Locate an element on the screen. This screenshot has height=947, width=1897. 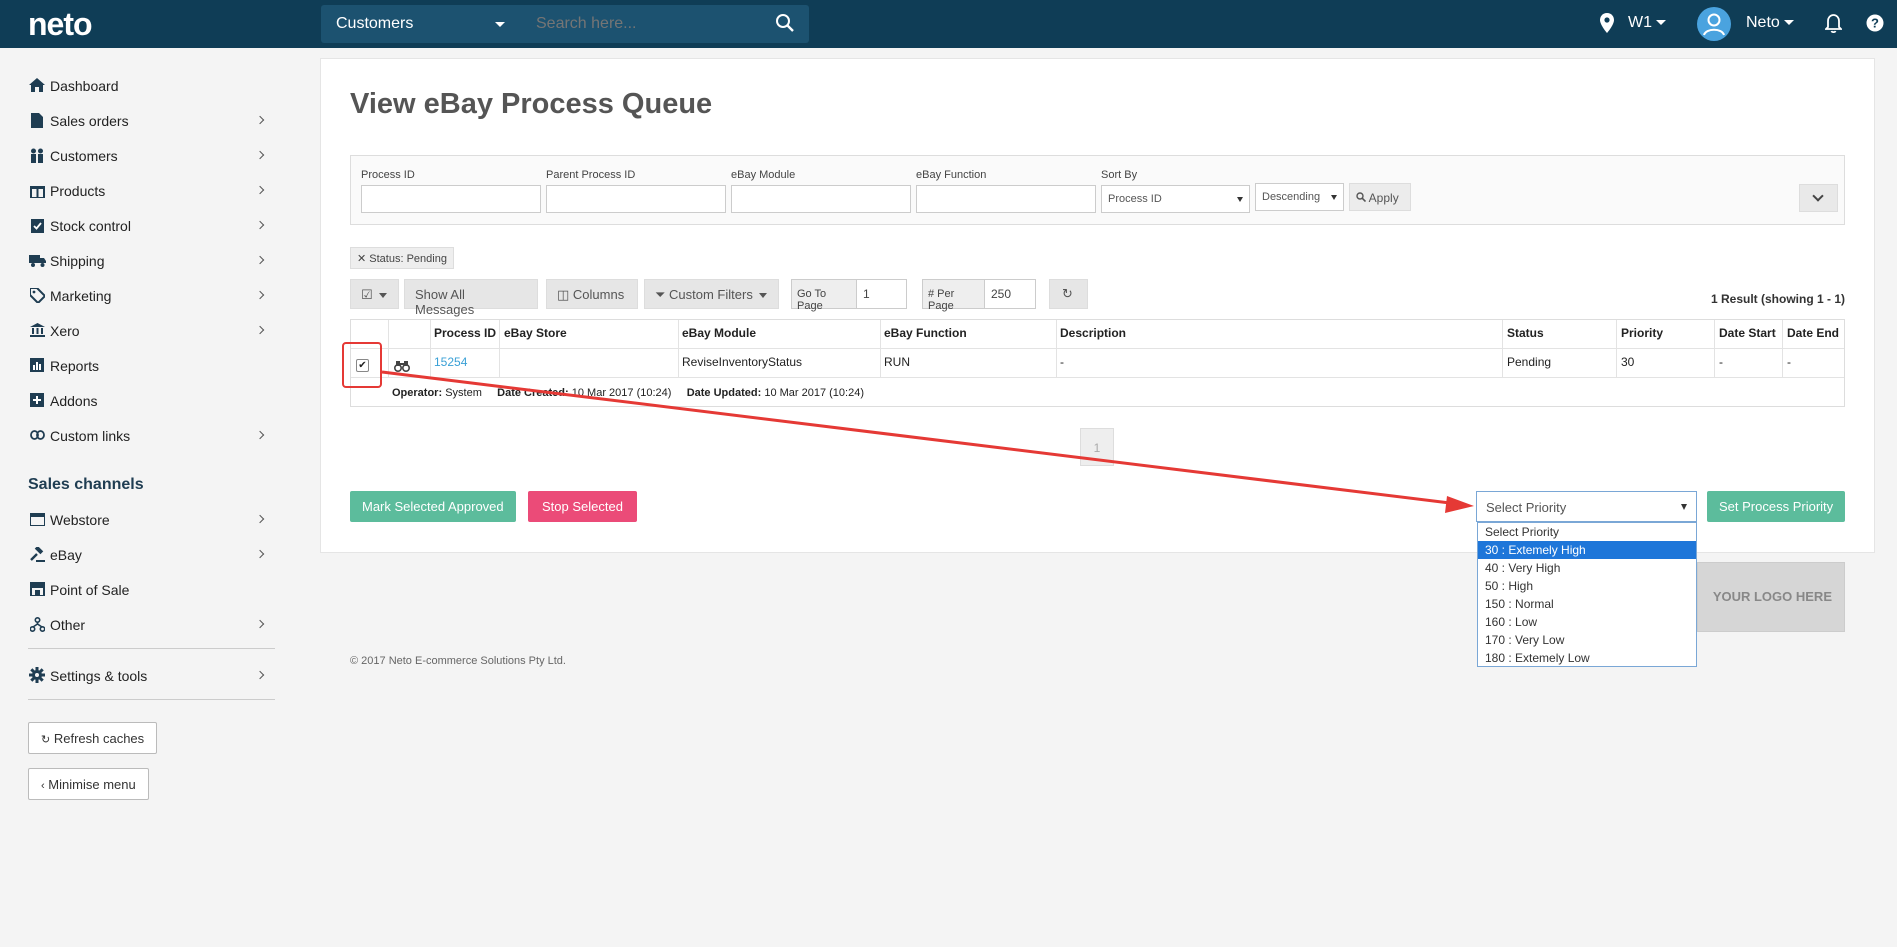
priority-option: 50 : High is located at coordinates (1587, 586).